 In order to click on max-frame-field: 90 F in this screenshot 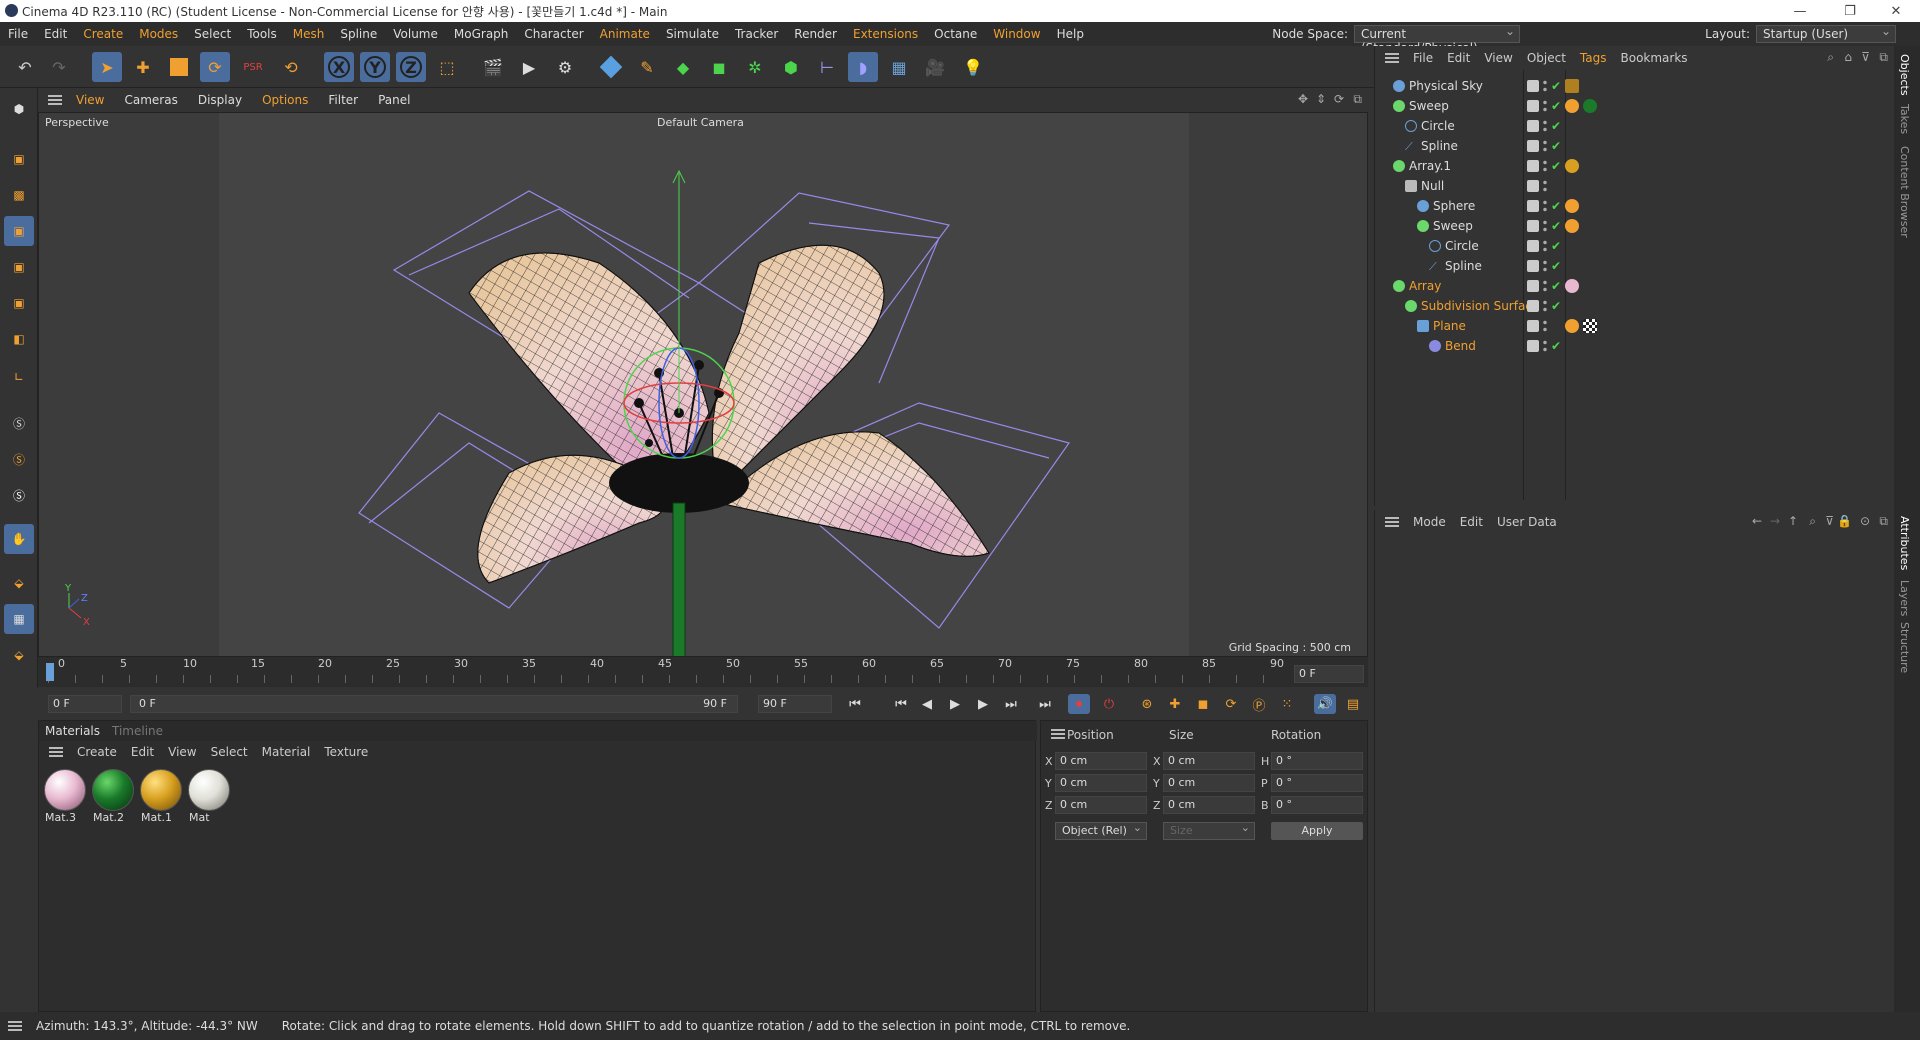, I will do `click(795, 704)`.